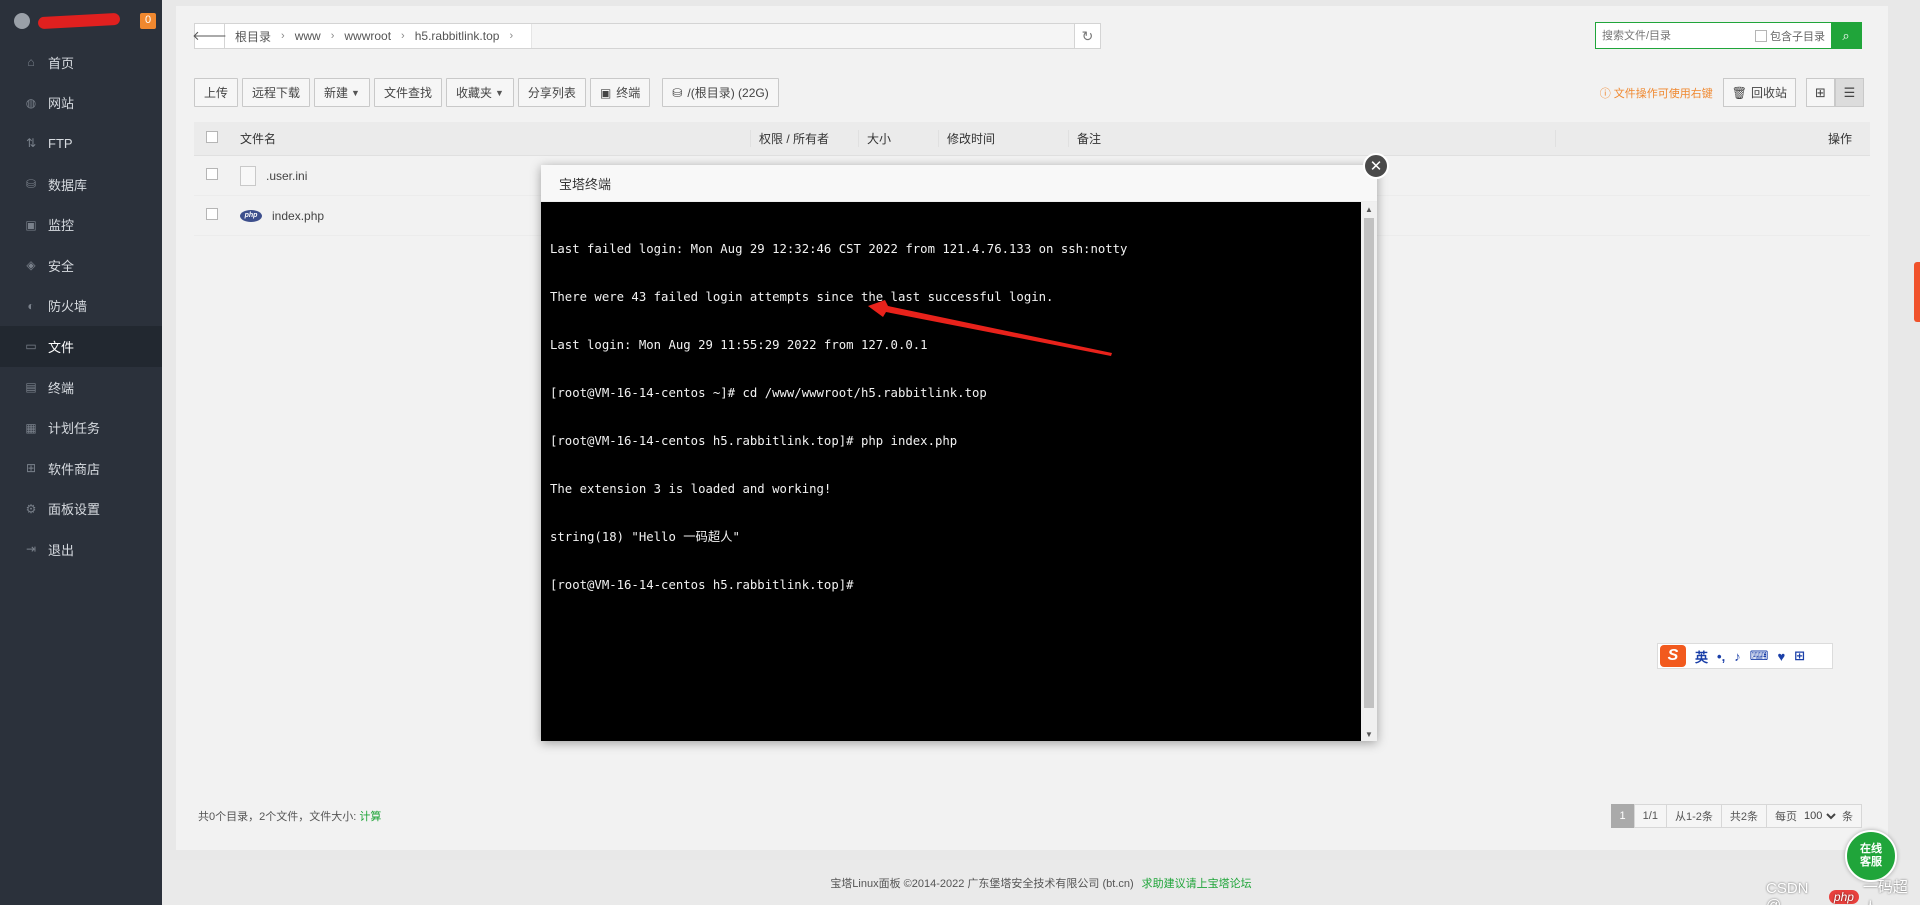 The image size is (1920, 905). Describe the element at coordinates (81, 387) in the screenshot. I see `sidebar-item-8: ▤ 终端` at that location.